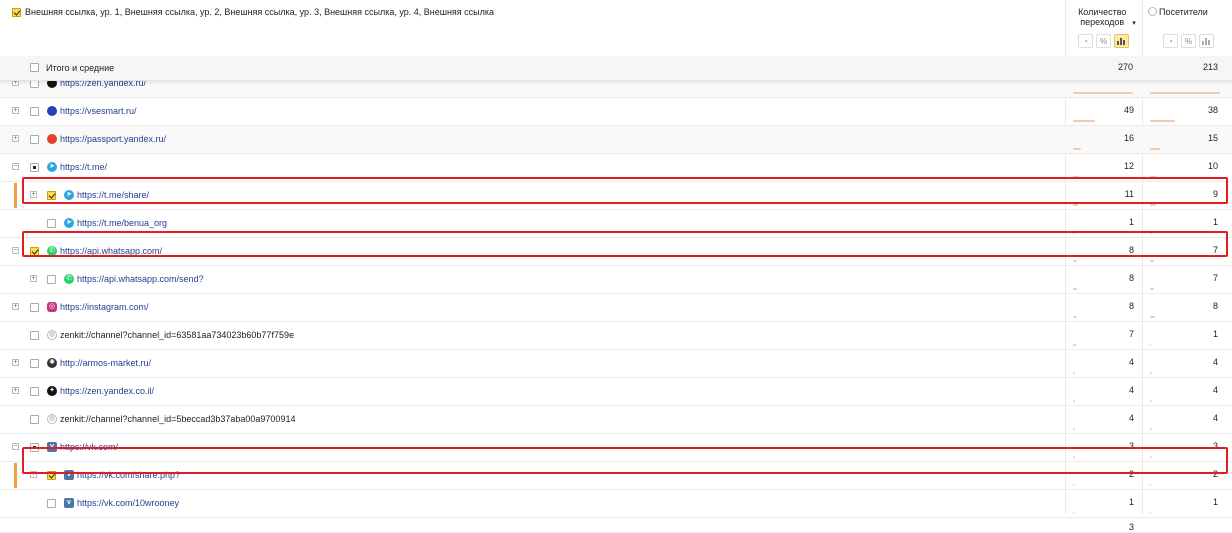  Describe the element at coordinates (111, 251) in the screenshot. I see `row-link: https://api.whatsapp.com/` at that location.